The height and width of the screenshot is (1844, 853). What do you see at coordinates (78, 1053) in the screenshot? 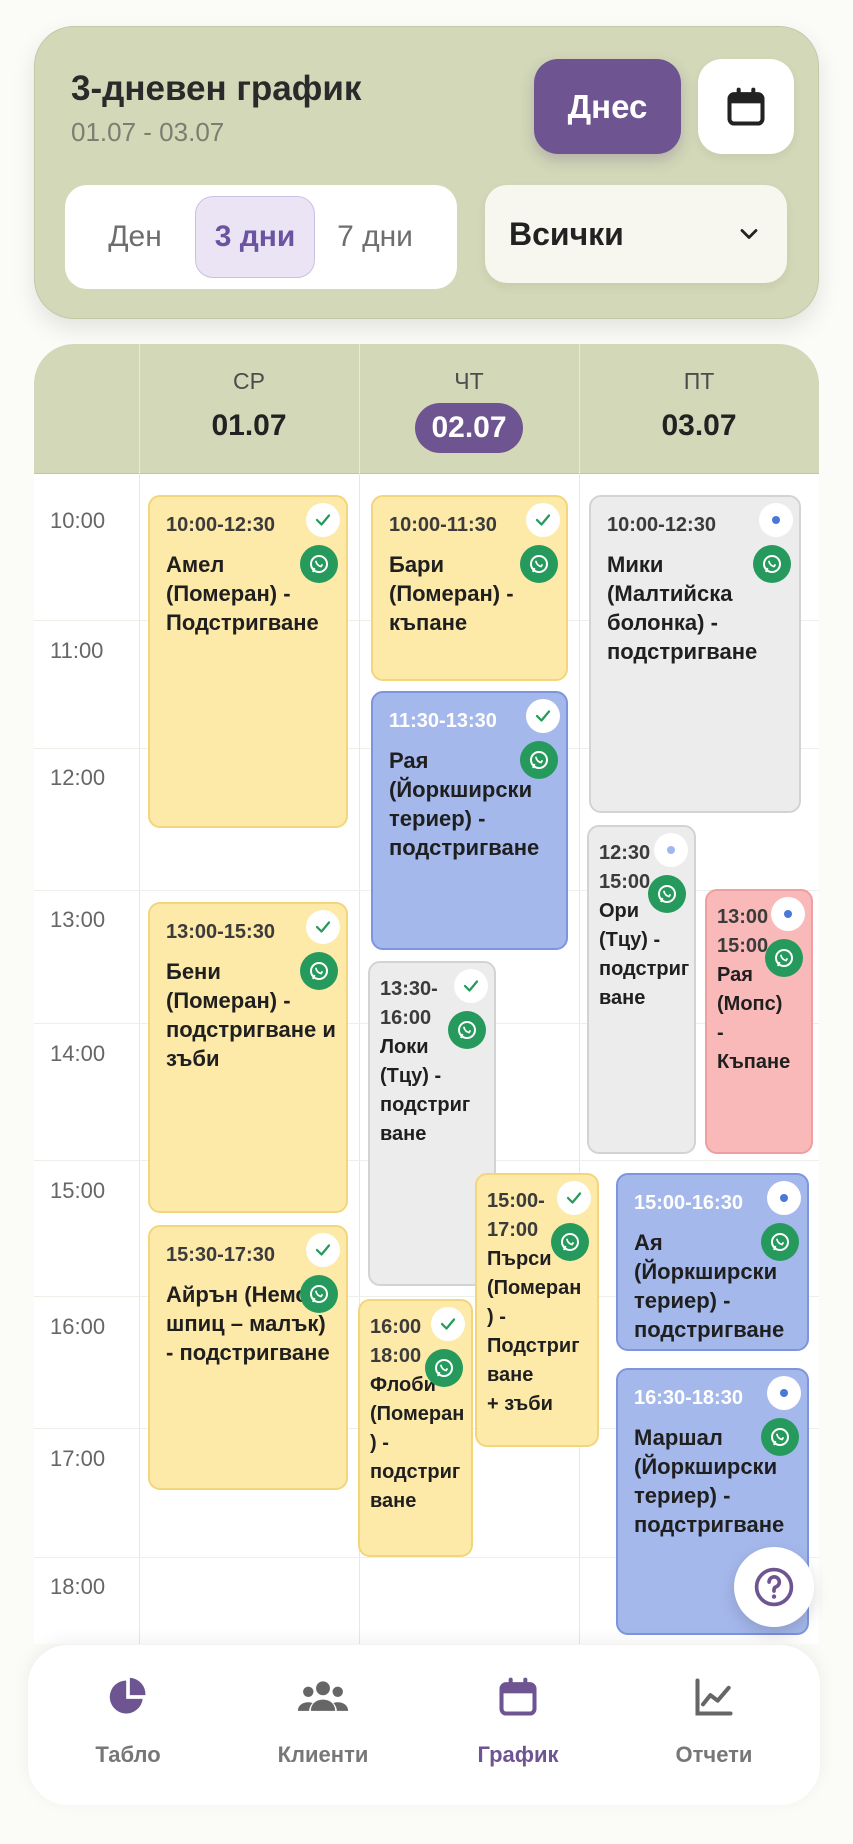
I see `time-label: 14:00` at bounding box center [78, 1053].